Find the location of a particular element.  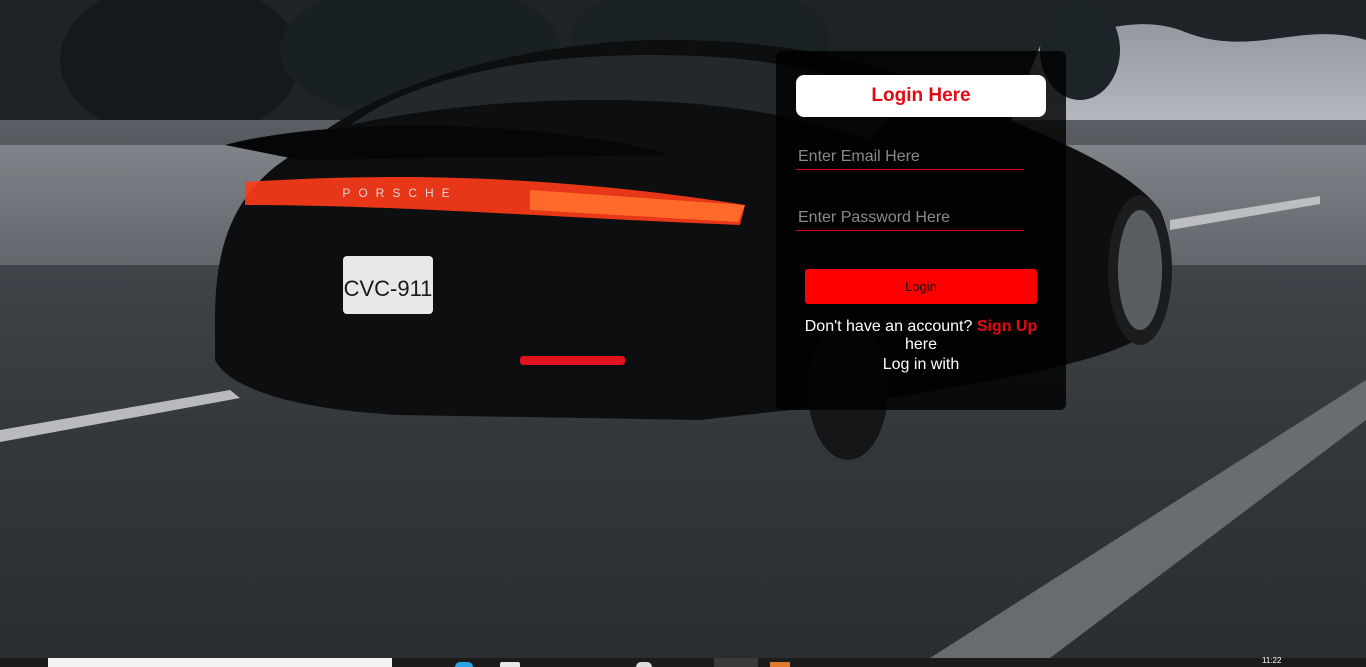

signup-link: Sign Up is located at coordinates (1007, 326).